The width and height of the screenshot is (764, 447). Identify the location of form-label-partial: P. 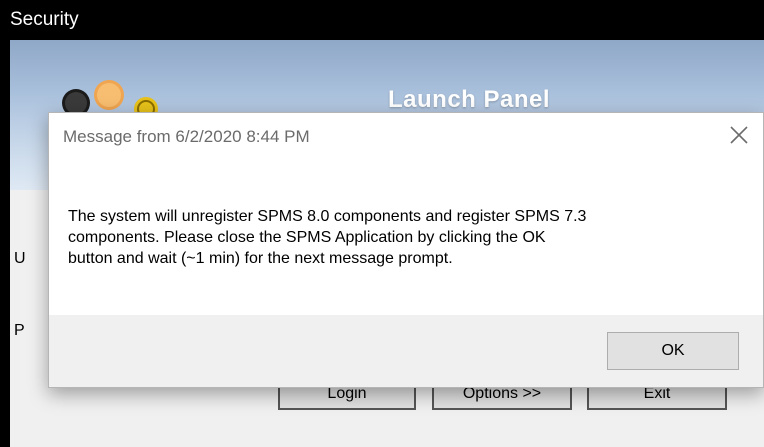
(19, 330).